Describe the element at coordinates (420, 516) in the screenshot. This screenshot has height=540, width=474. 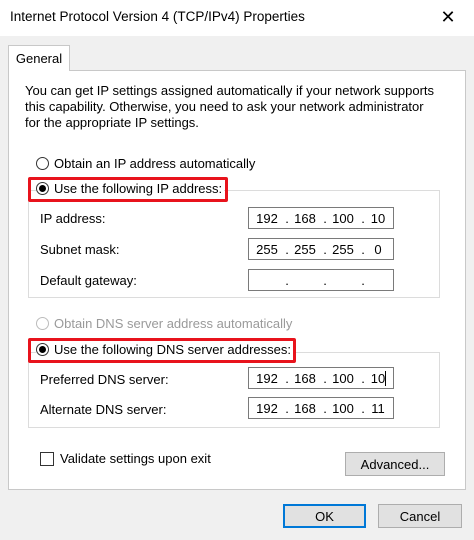
I see `cancel-button: Cancel` at that location.